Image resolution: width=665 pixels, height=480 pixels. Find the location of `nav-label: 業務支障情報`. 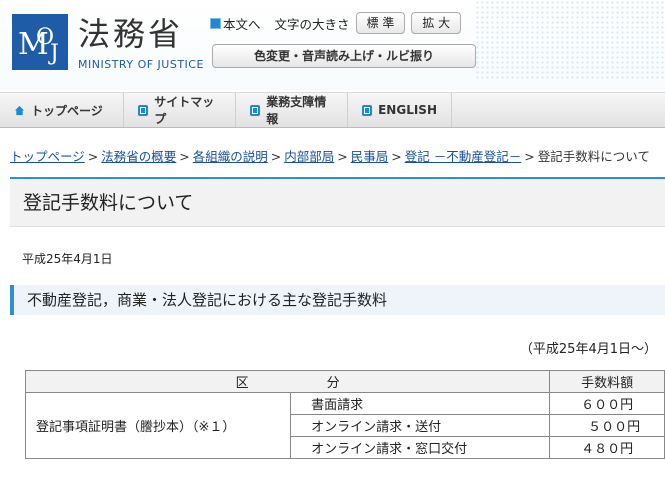

nav-label: 業務支障情報 is located at coordinates (296, 110).